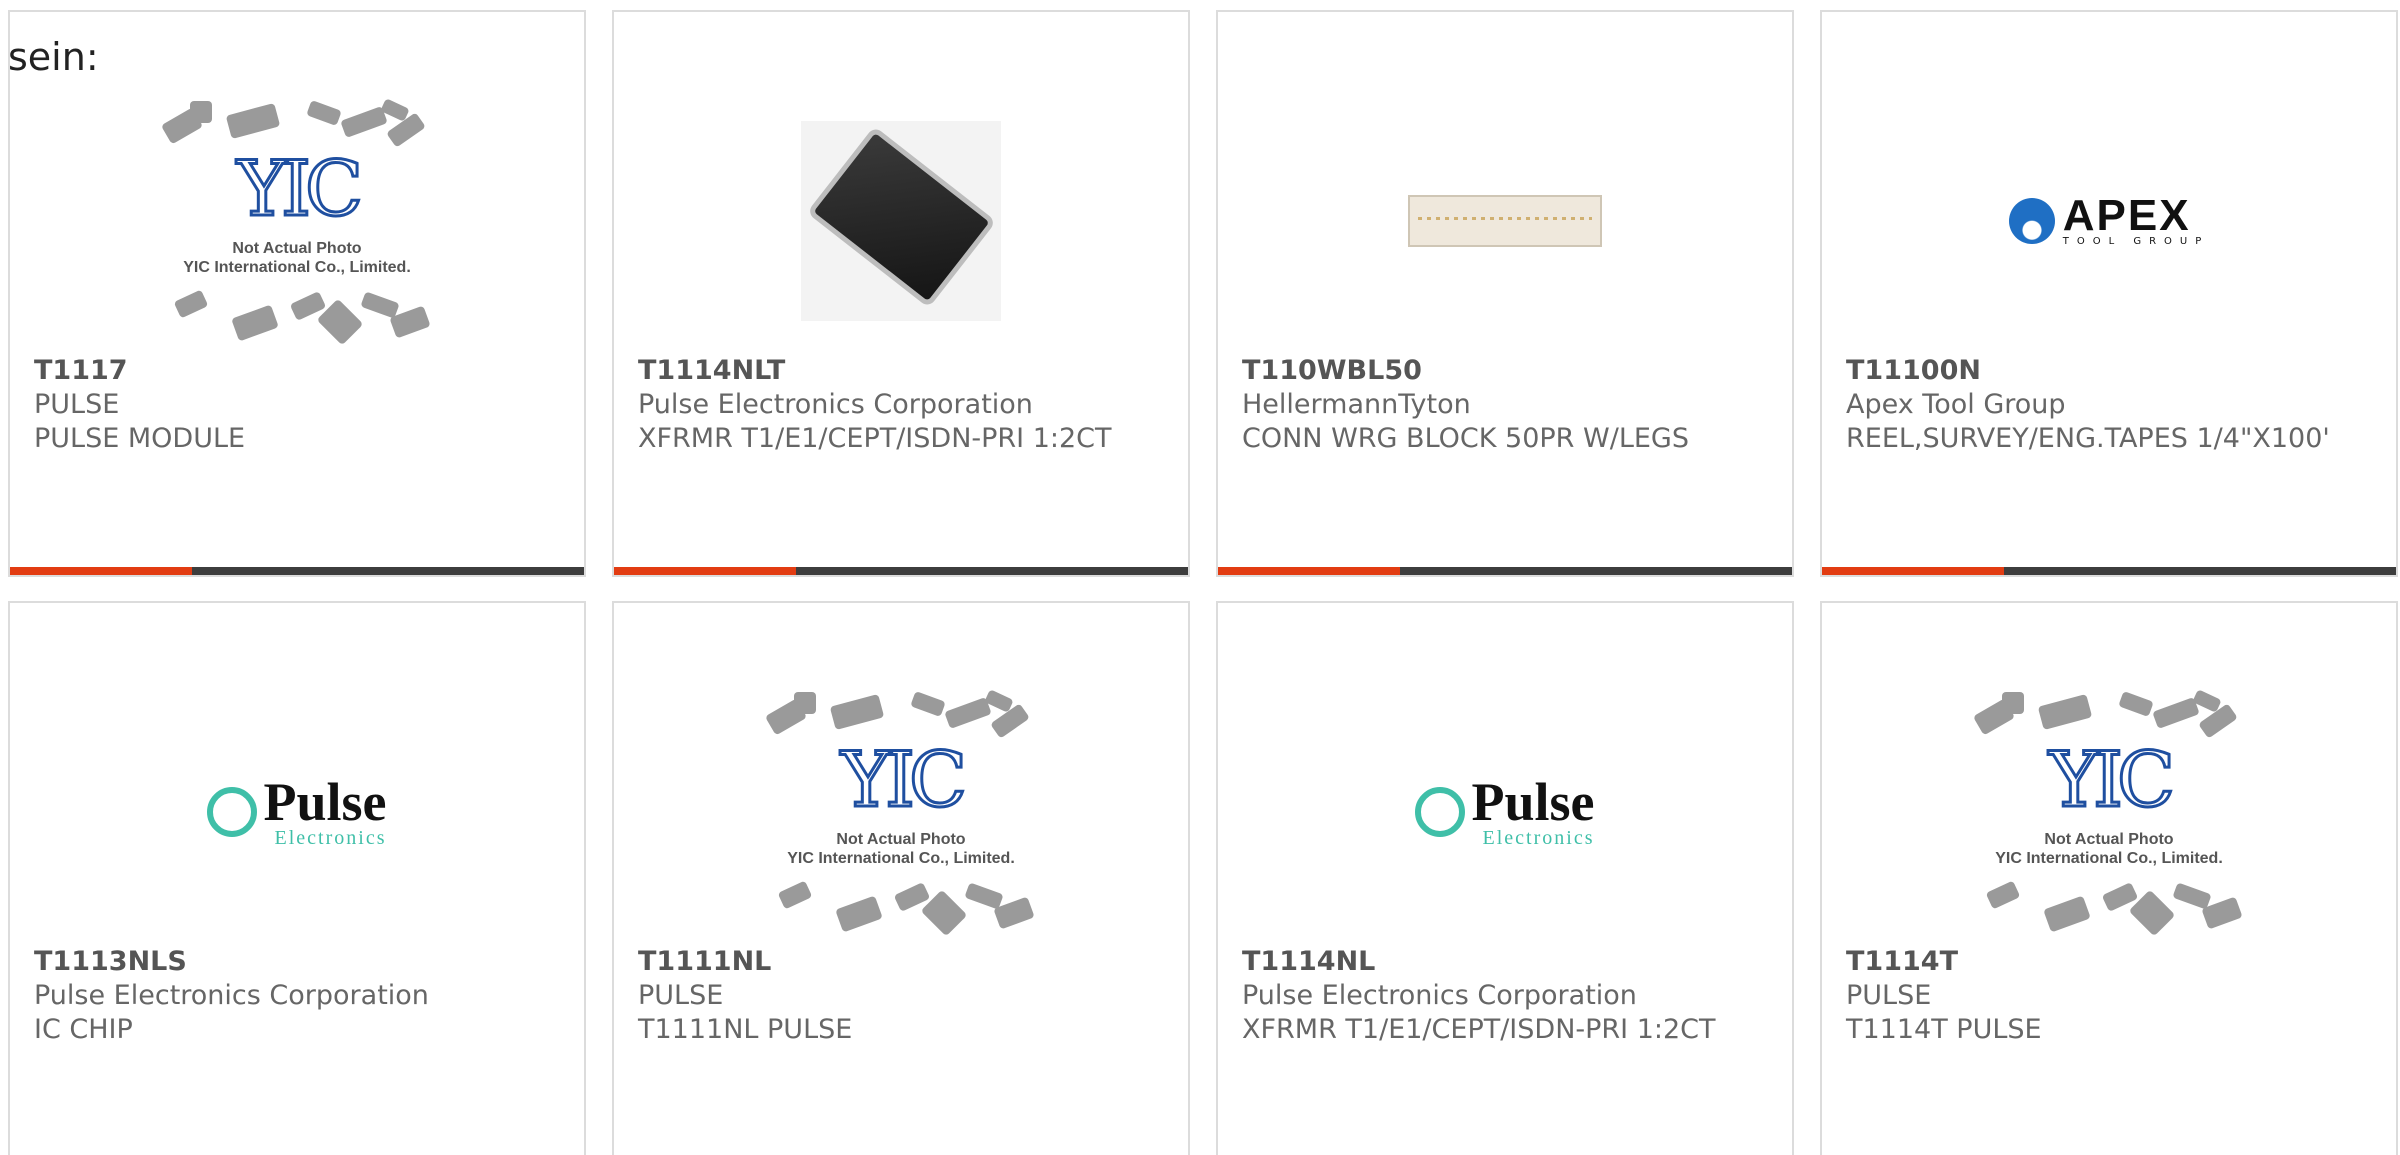 This screenshot has height=1155, width=2400. I want to click on part-number-link: T1114T, so click(2109, 962).